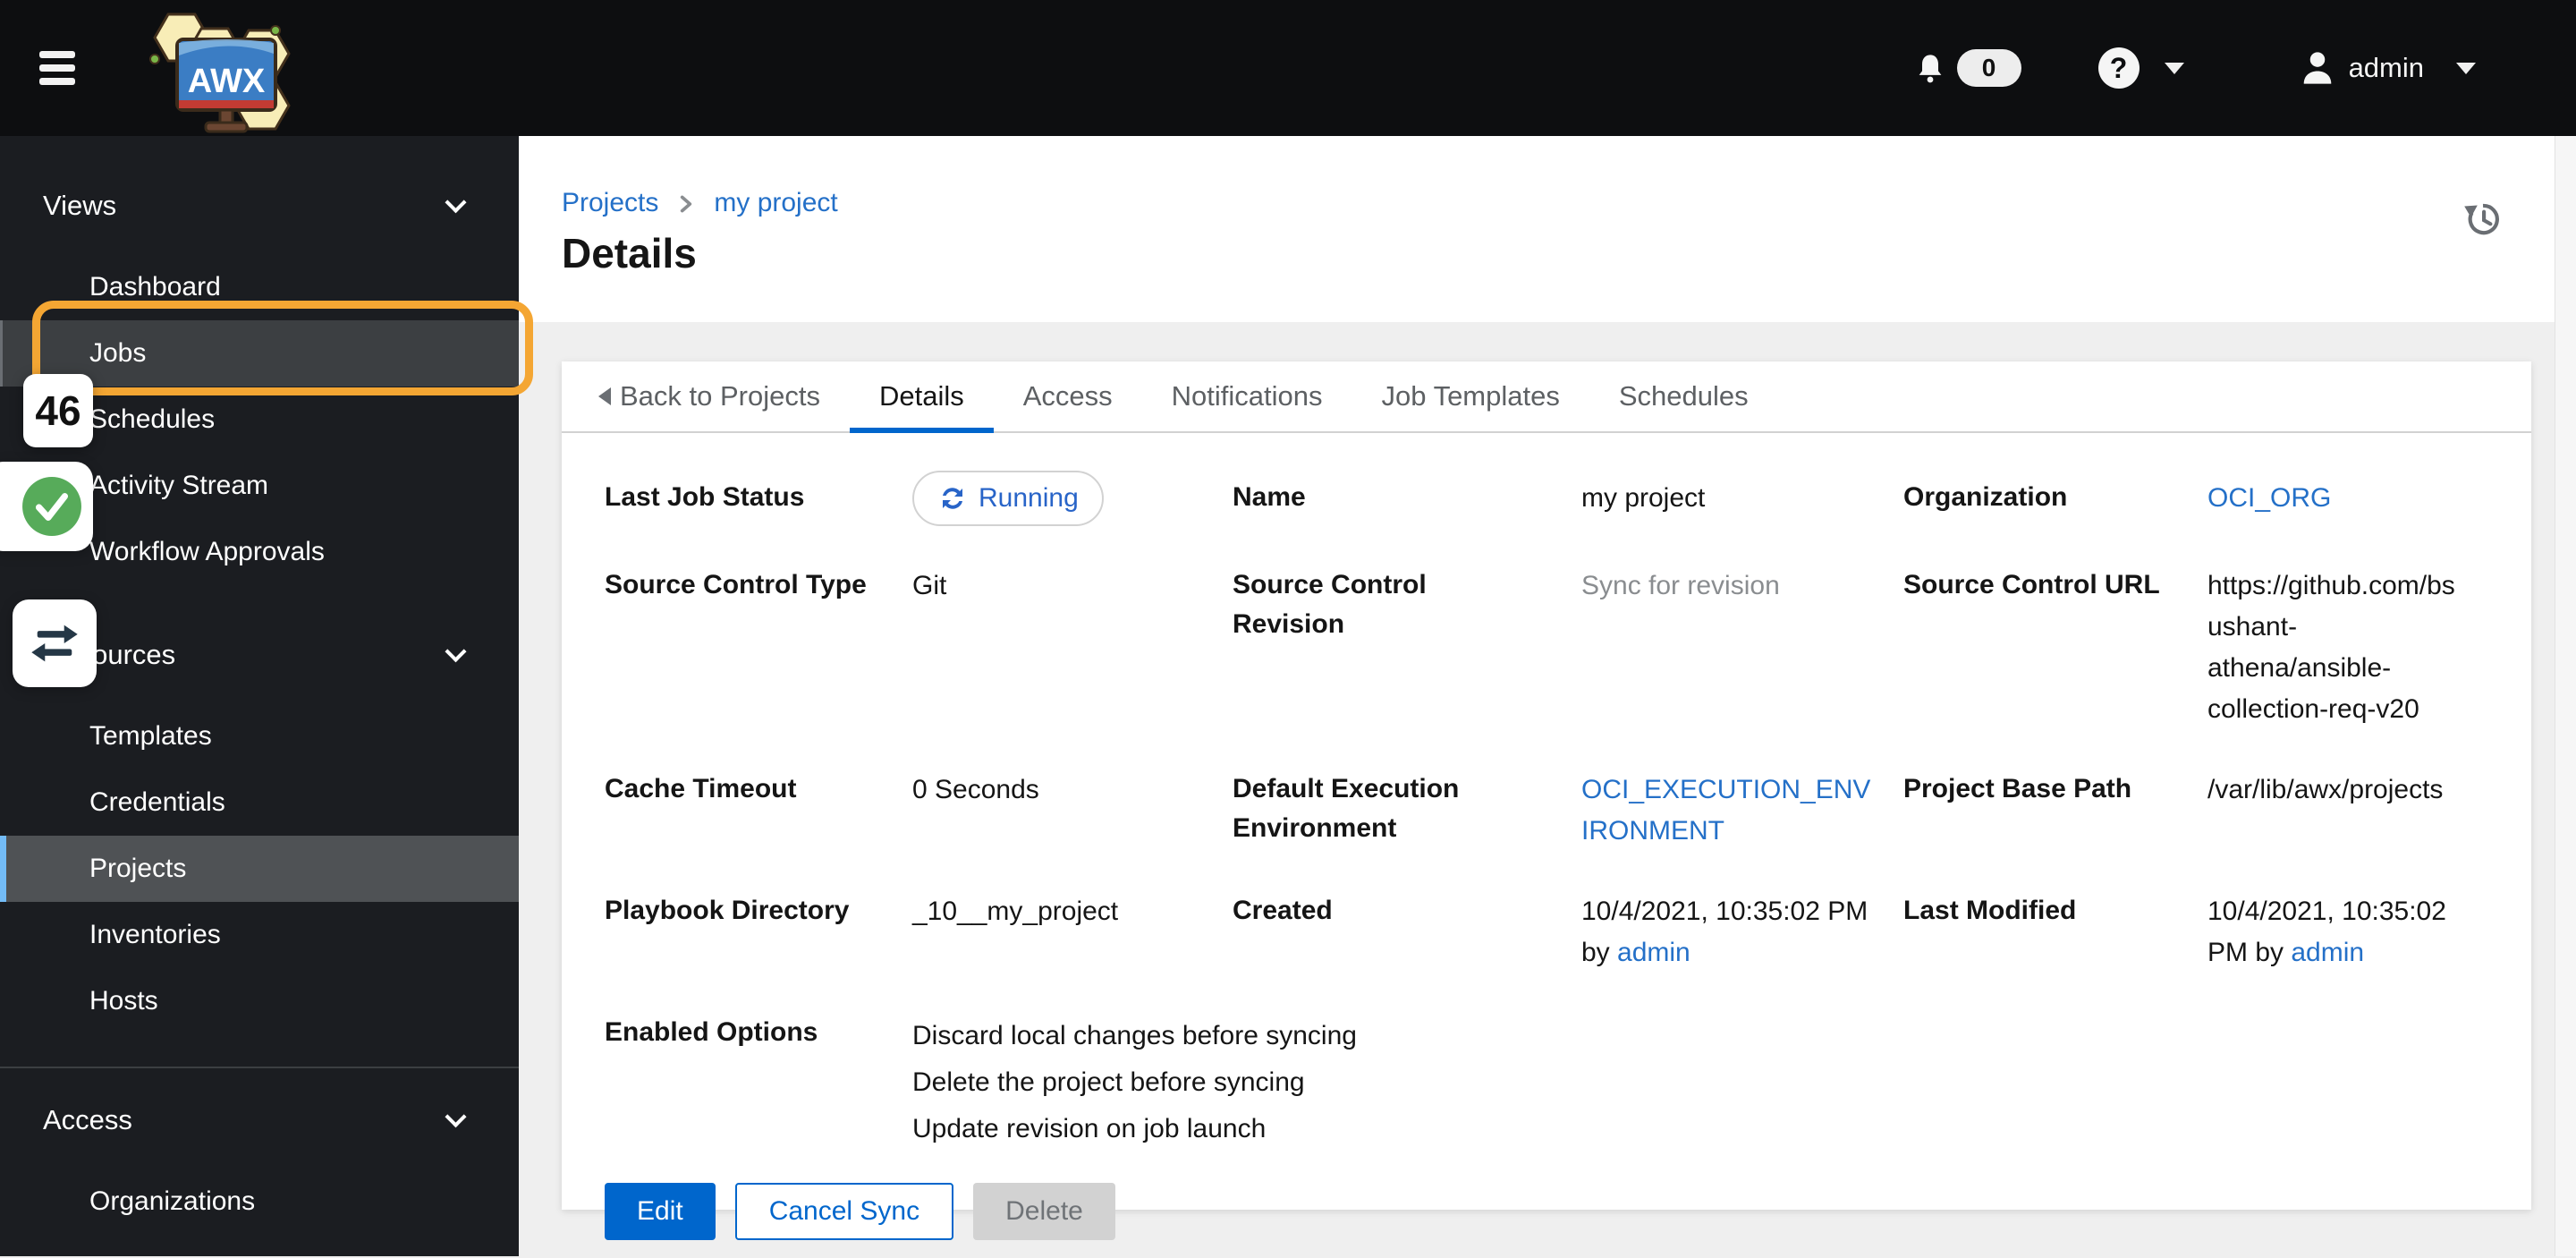 This screenshot has height=1258, width=2576. I want to click on field-label-last-modified: Last Modified, so click(1990, 910).